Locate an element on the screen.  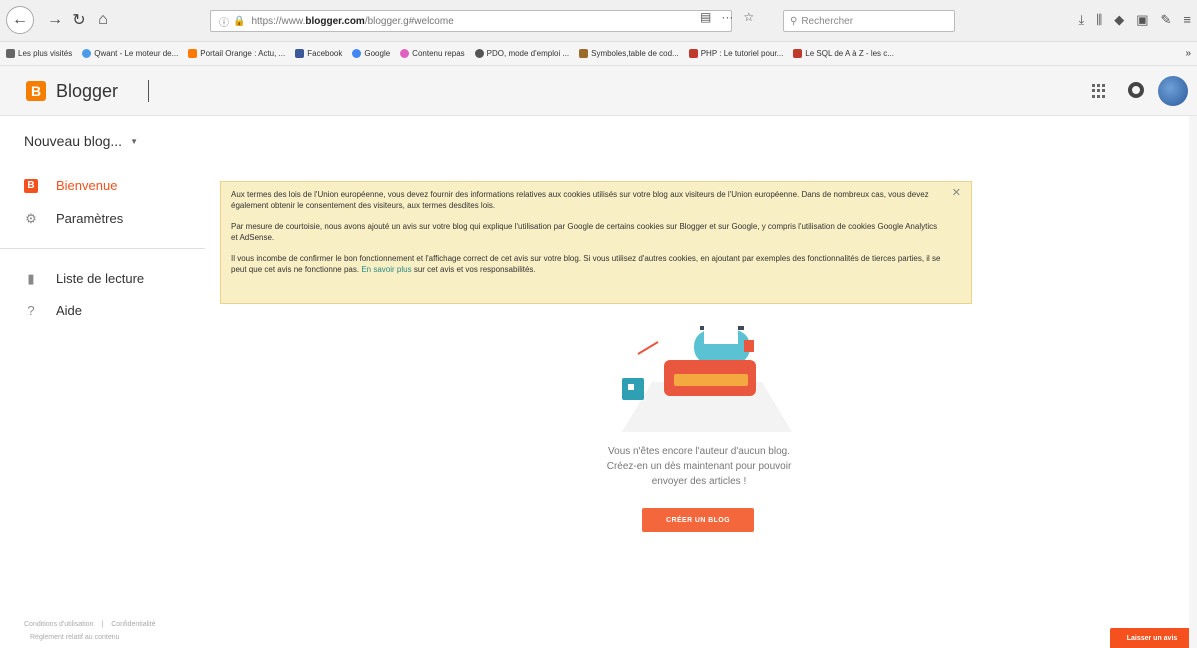
sidebar-icon: ▣ is located at coordinates (1142, 20).